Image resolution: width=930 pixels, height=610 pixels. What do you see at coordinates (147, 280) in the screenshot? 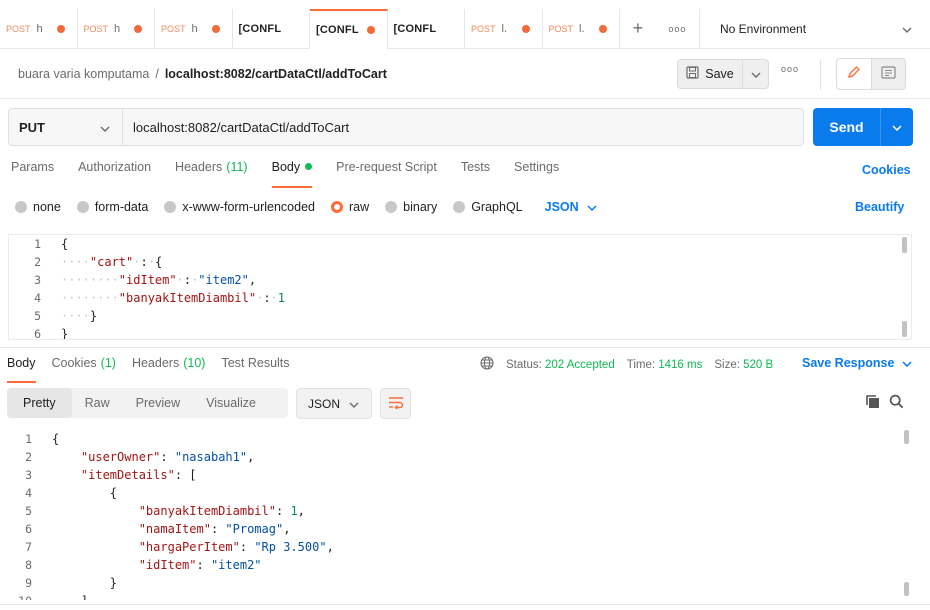
I see `code-token: "idItem"` at bounding box center [147, 280].